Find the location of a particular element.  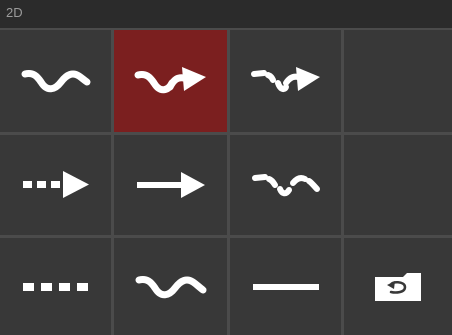

tool-wavy-arrow is located at coordinates (170, 81).